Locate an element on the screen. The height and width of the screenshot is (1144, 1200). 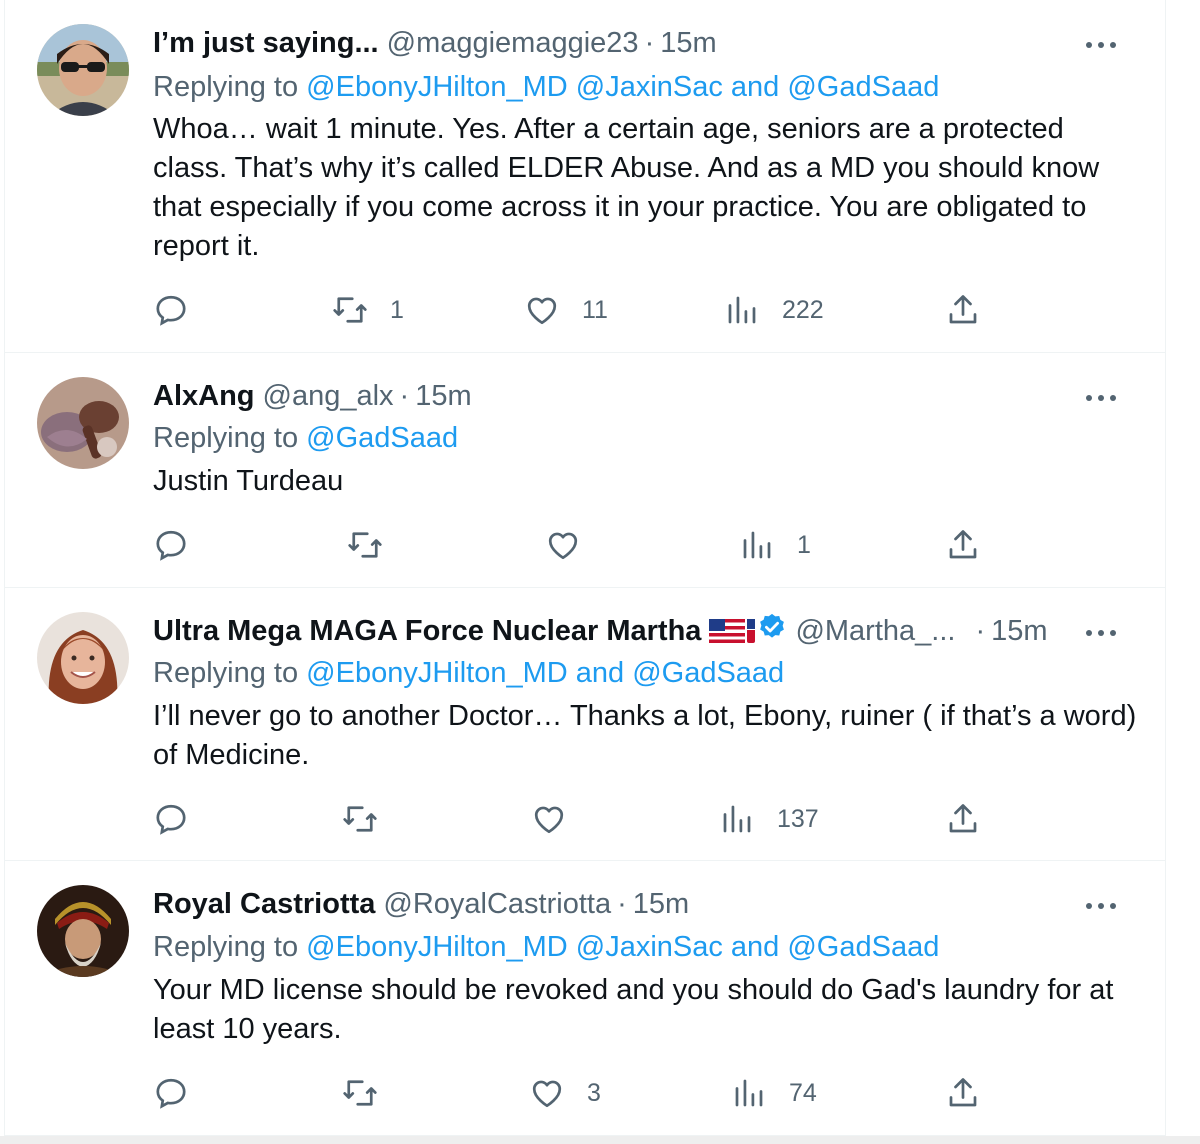
replying-to-line: Replying to @GadSaad is located at coordinates (305, 438).